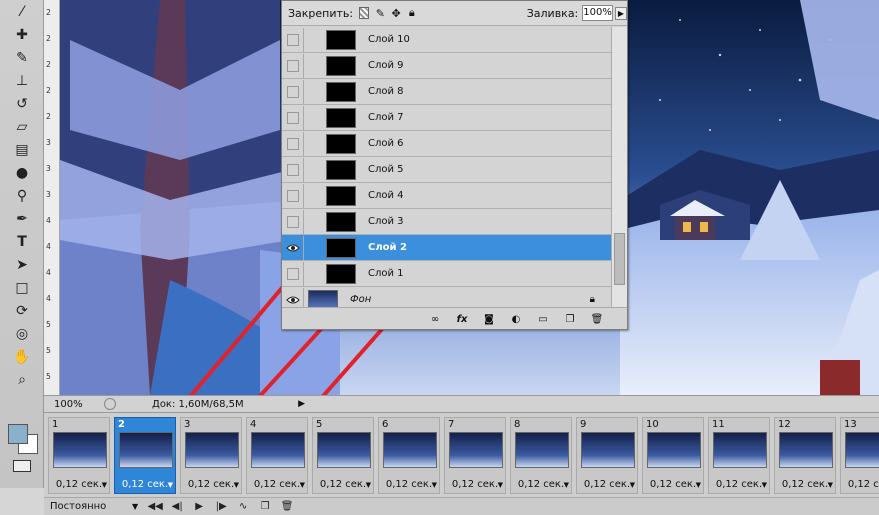 This screenshot has width=879, height=515. Describe the element at coordinates (446, 40) in the screenshot. I see `layer-row: Слой 10` at that location.